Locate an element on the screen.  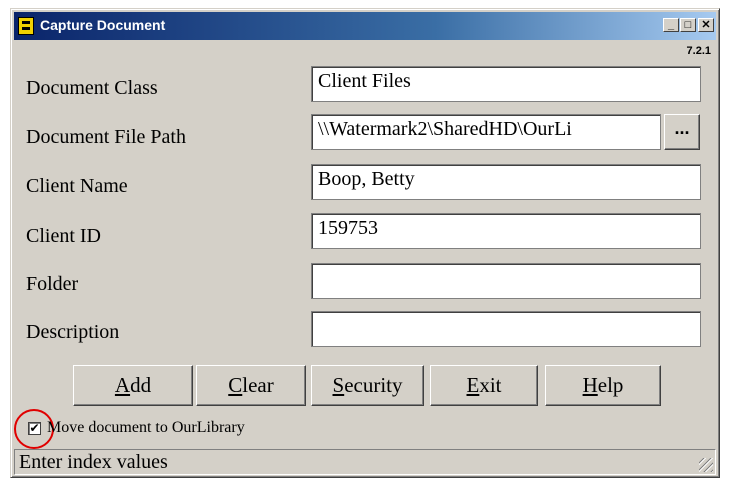
client-id-label: Client ID is located at coordinates (63, 236).